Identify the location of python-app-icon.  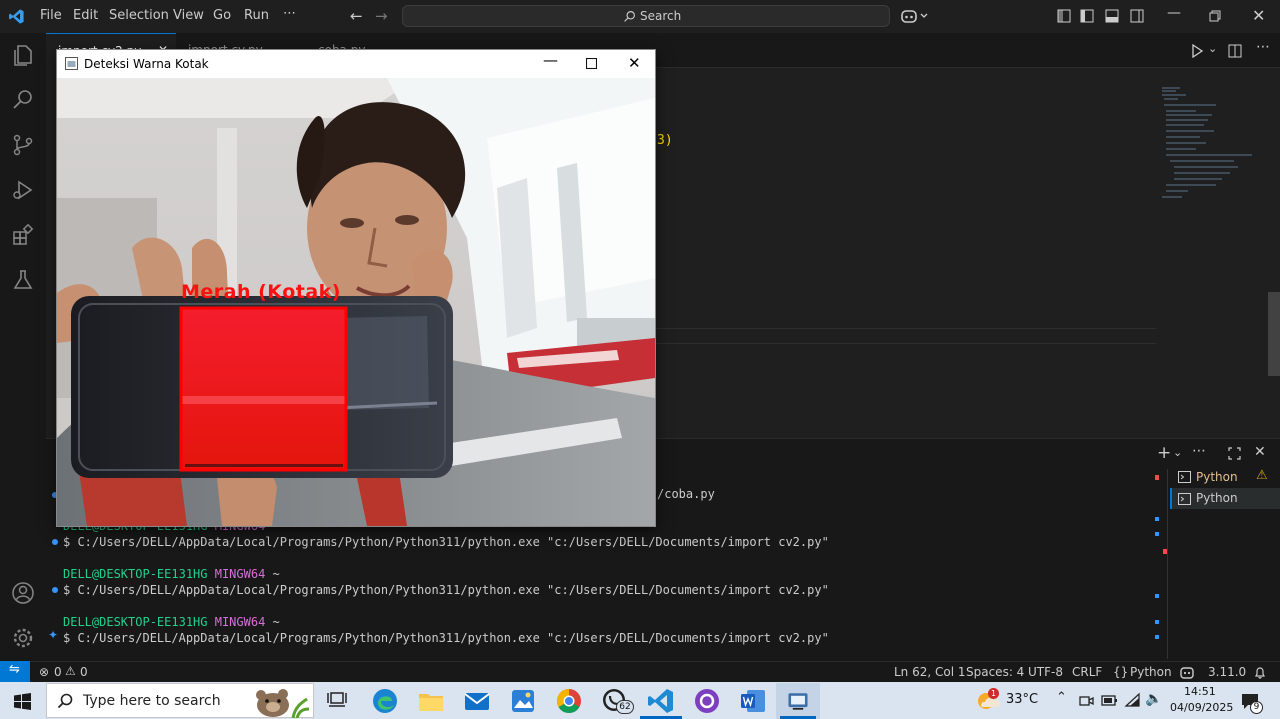
(798, 701).